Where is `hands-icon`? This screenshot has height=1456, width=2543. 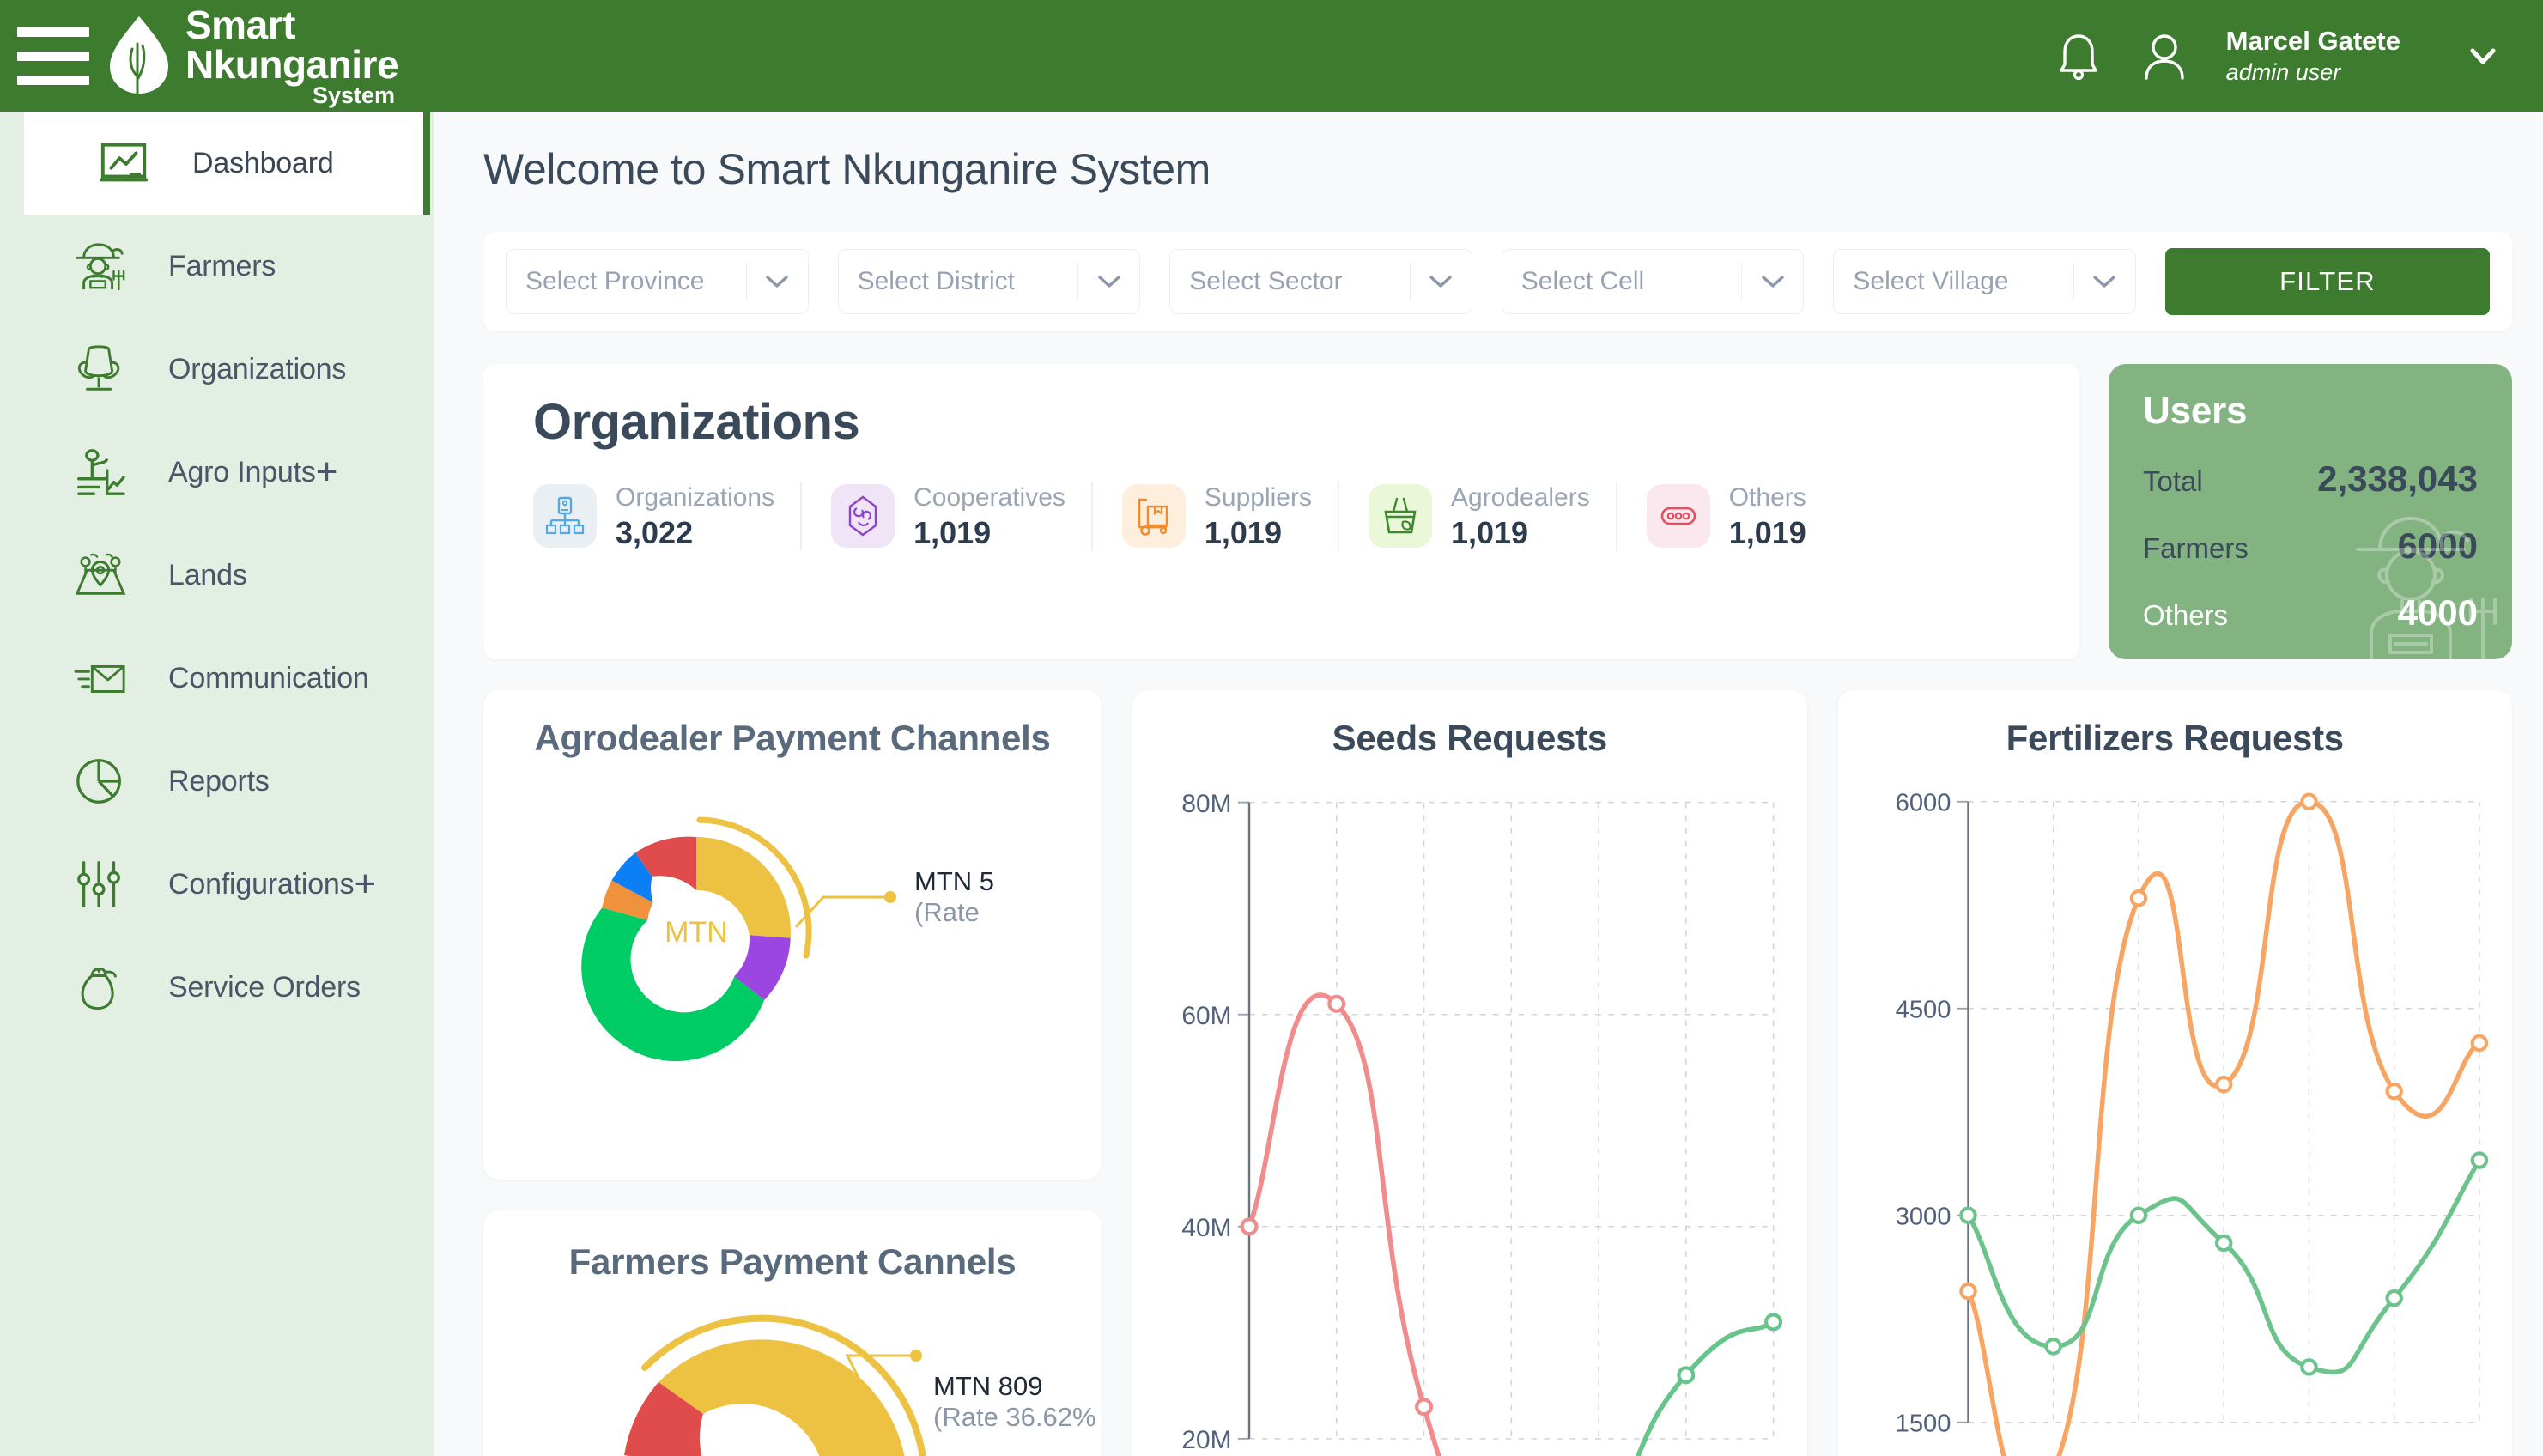 hands-icon is located at coordinates (863, 517).